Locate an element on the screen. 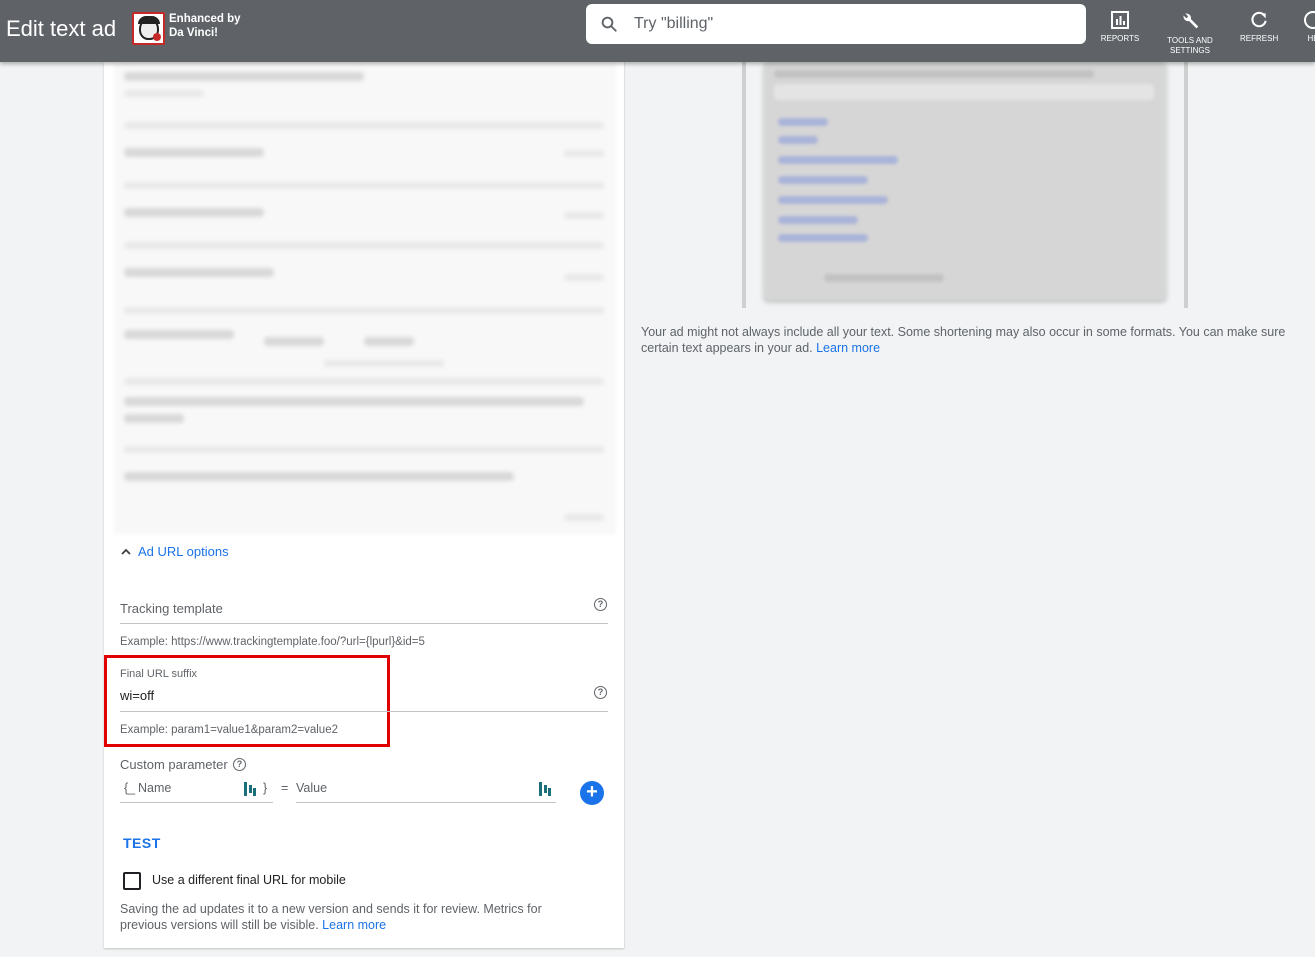 The width and height of the screenshot is (1315, 957). refresh-label: REFRESH is located at coordinates (1259, 38).